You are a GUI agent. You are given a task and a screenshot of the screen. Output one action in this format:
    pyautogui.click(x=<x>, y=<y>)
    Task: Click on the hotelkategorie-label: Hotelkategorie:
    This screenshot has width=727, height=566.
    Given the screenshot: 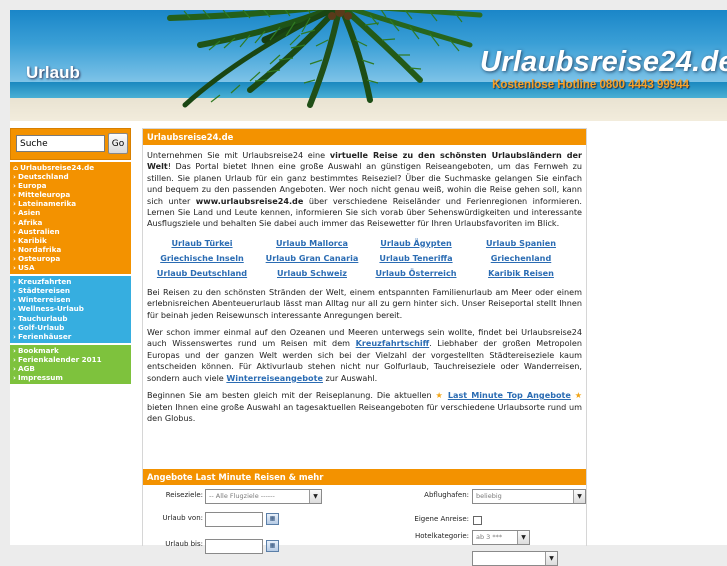 What is the action you would take?
    pyautogui.click(x=441, y=536)
    